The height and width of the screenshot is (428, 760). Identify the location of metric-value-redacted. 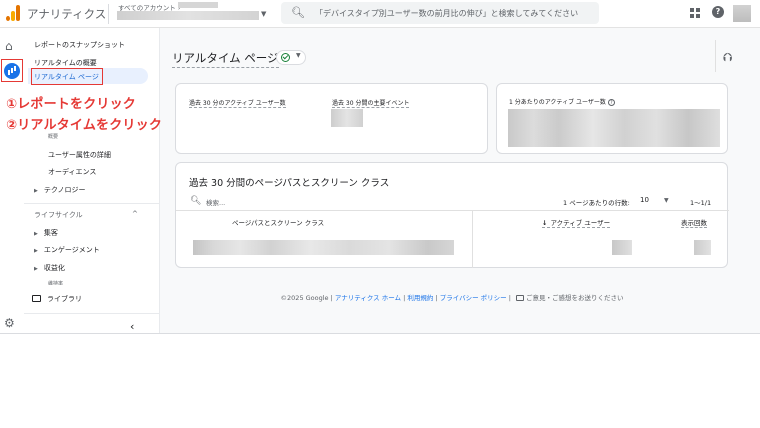
(347, 118).